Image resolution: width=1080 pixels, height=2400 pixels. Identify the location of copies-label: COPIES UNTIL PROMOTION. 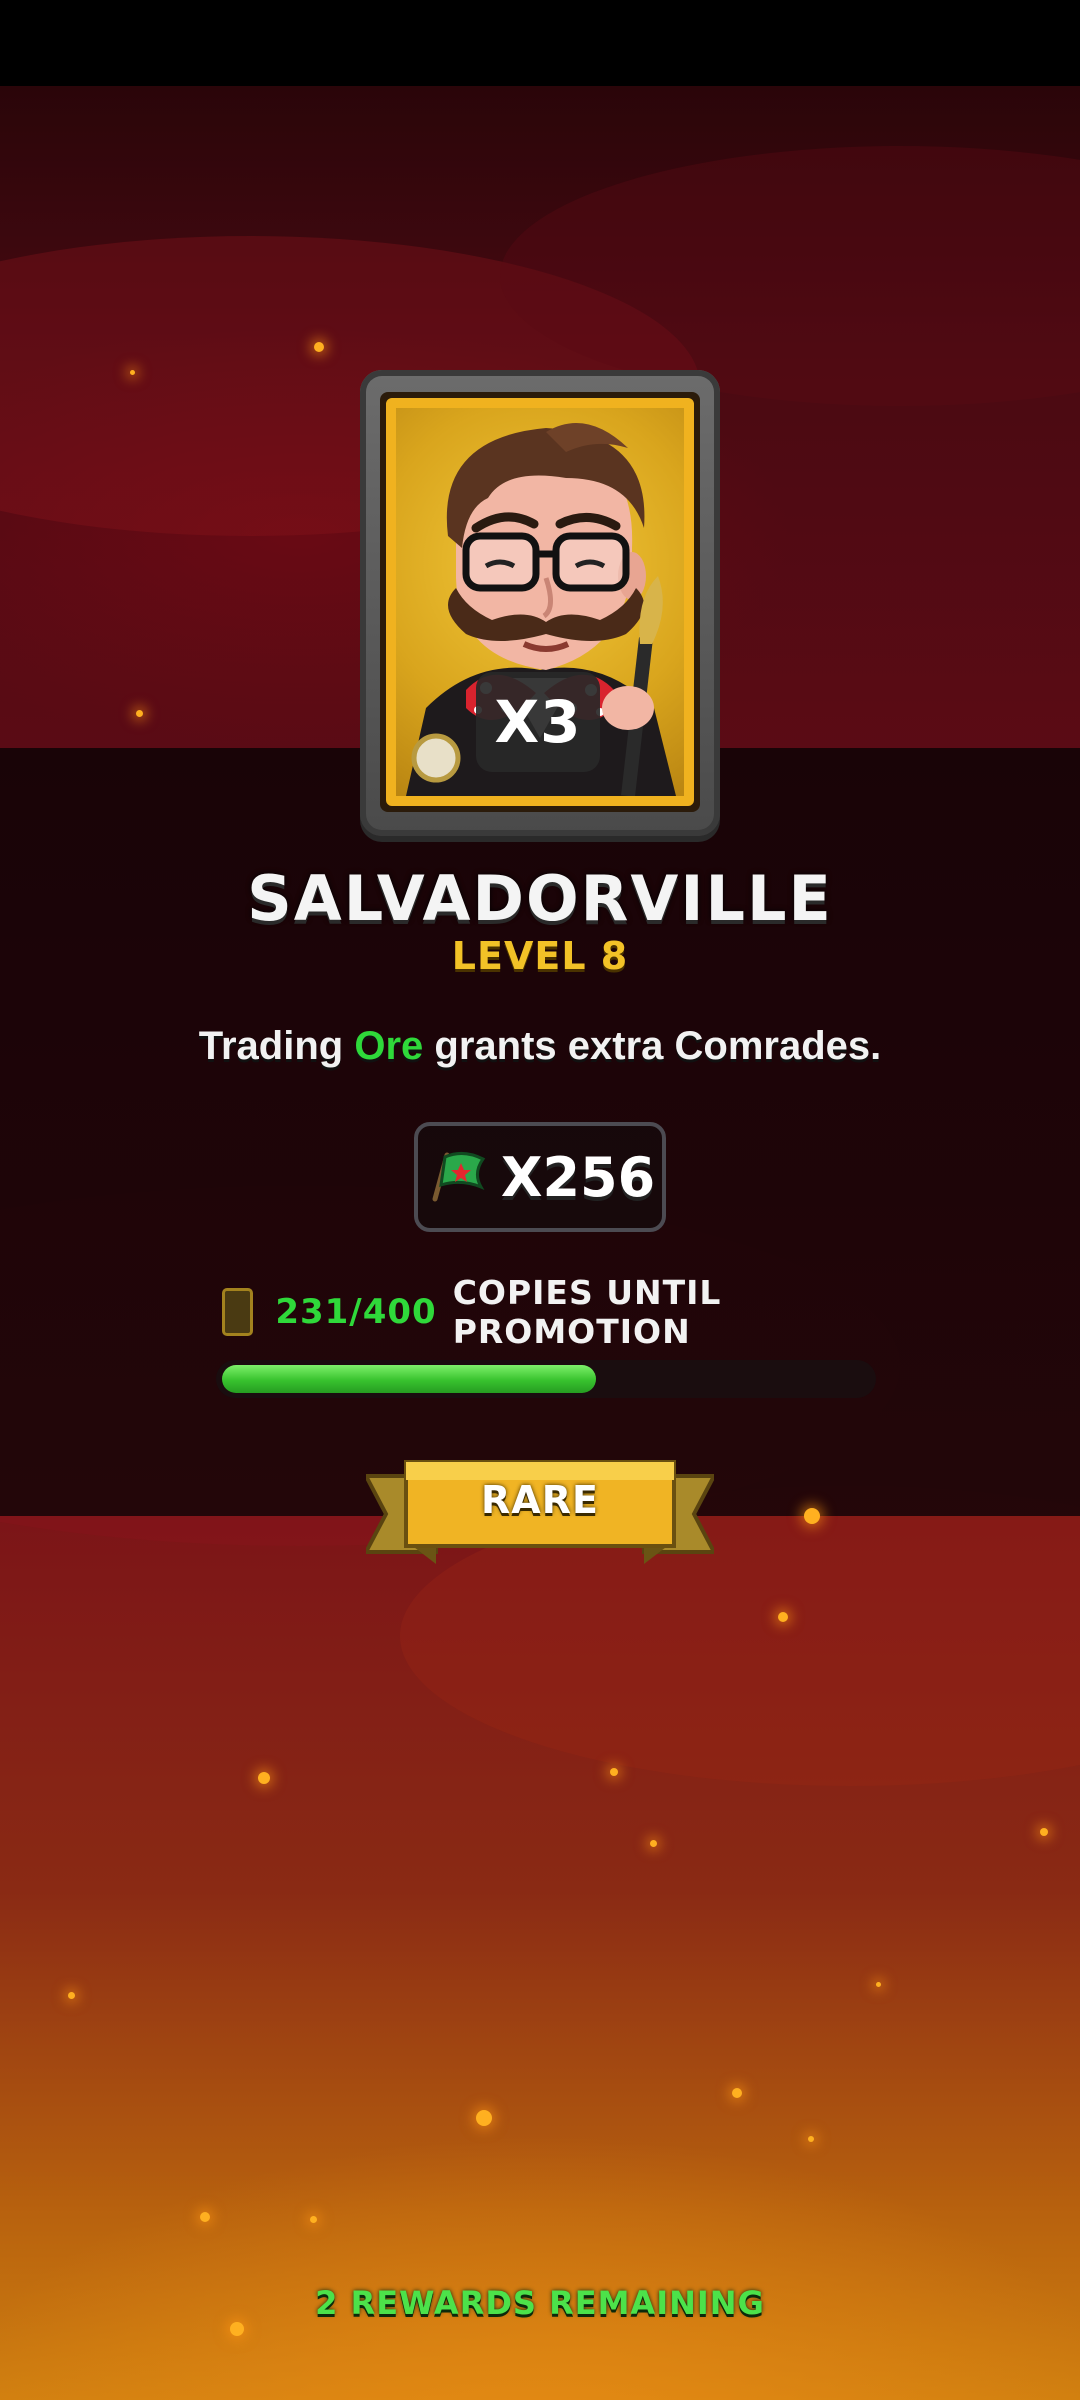
(587, 1312).